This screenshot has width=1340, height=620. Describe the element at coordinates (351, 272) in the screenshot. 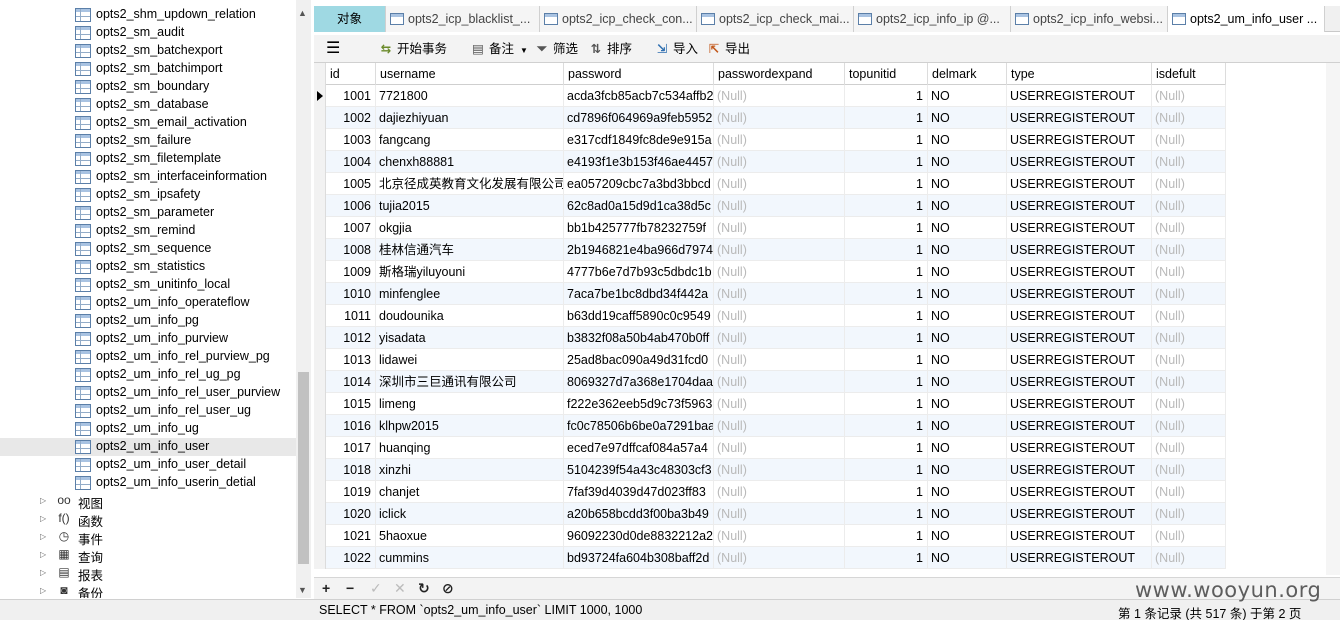

I see `cell-id: 1009` at that location.